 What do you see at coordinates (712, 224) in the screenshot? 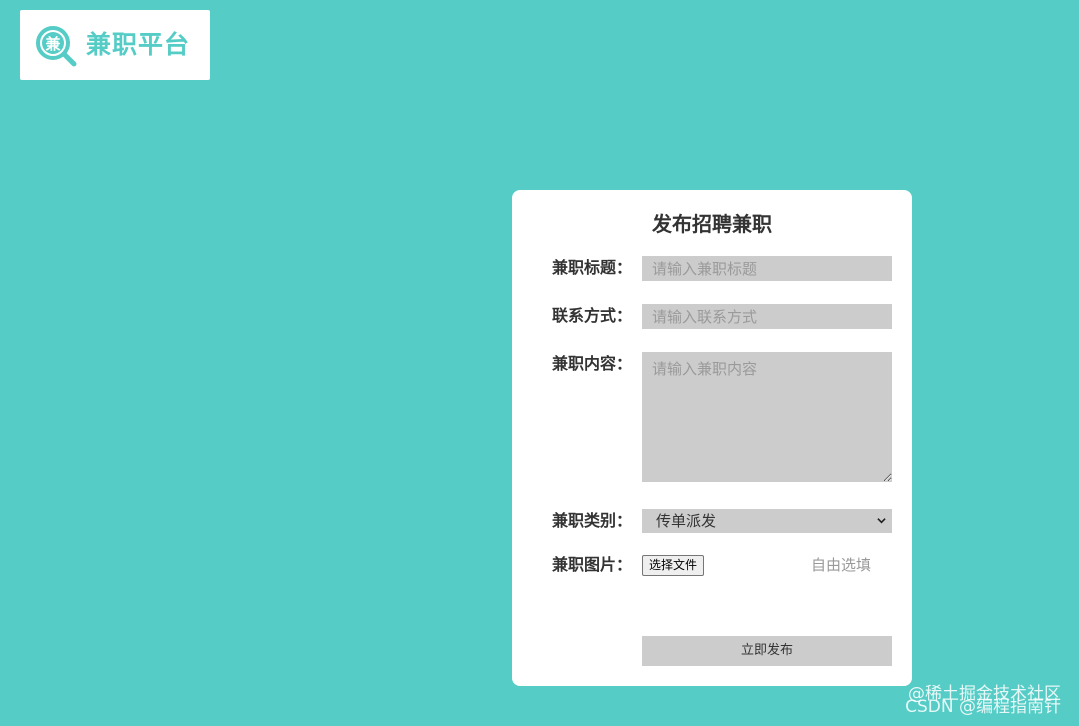
I see `form-title: 发布招聘兼职` at bounding box center [712, 224].